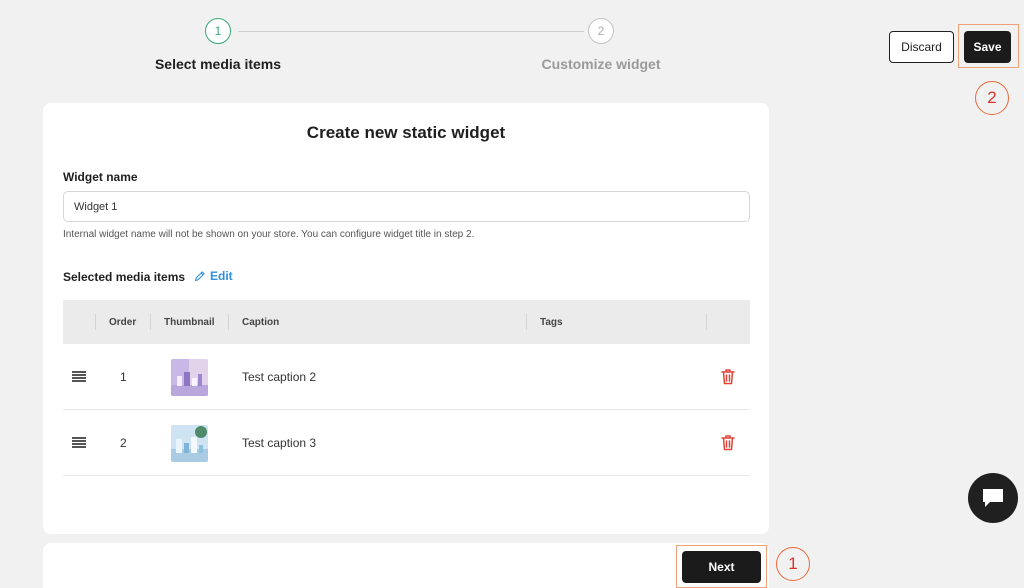 The image size is (1024, 588). I want to click on table-row: 2 Test caption 3, so click(406, 443).